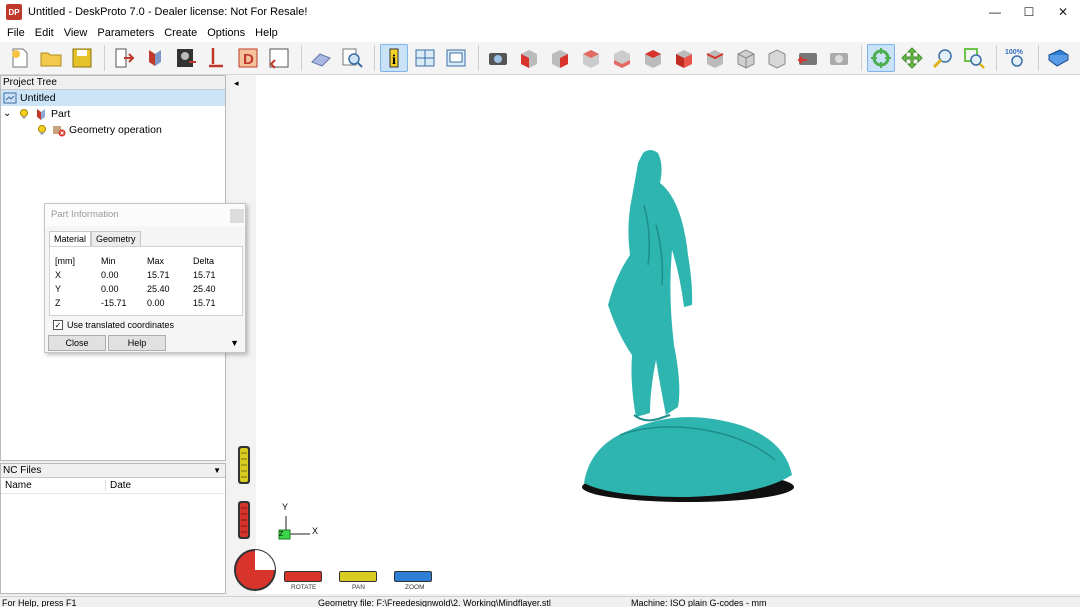  What do you see at coordinates (974, 58) in the screenshot?
I see `zoom-window-button` at bounding box center [974, 58].